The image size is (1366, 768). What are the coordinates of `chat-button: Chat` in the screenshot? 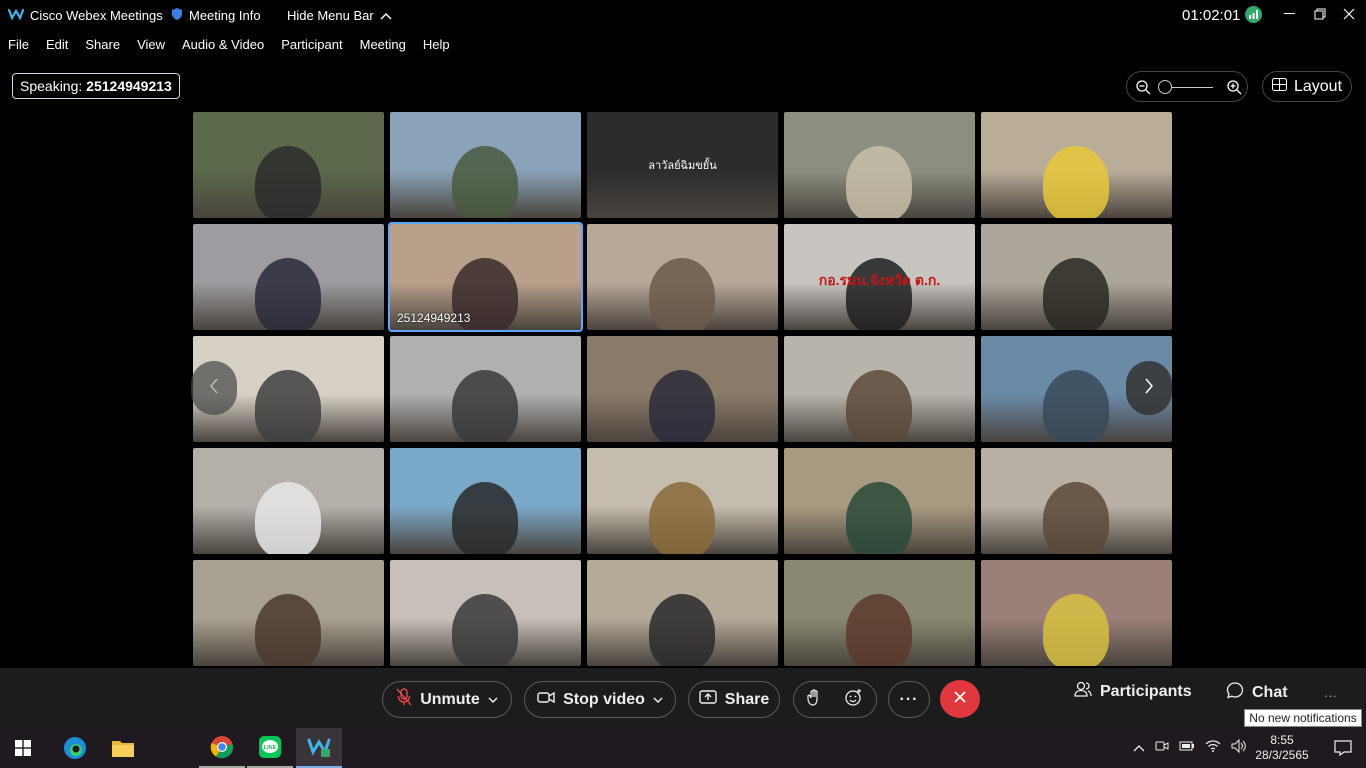 It's located at (1257, 692).